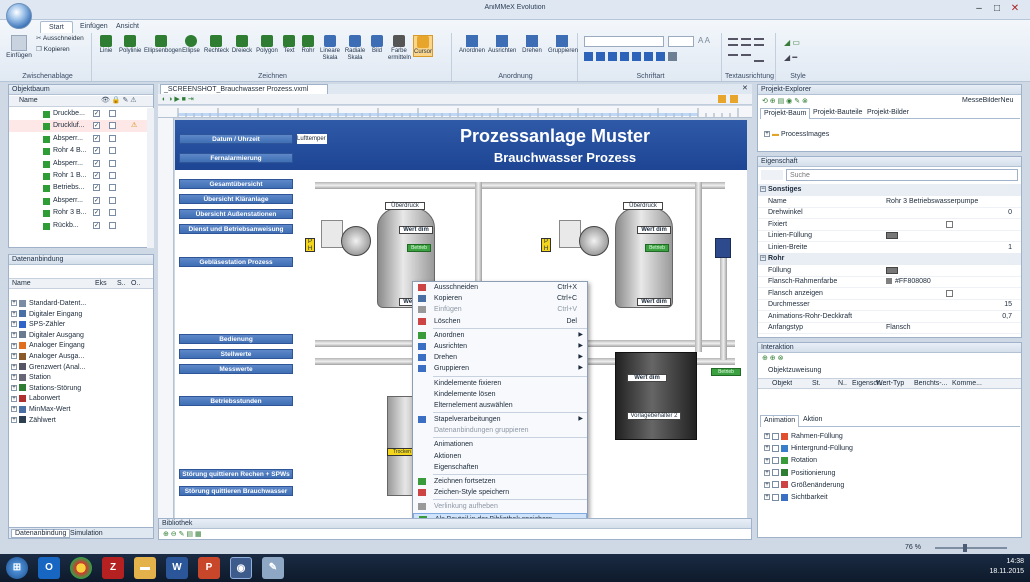  What do you see at coordinates (500, 506) in the screenshot?
I see `context-menu-item: Verlinkung aufheben` at bounding box center [500, 506].